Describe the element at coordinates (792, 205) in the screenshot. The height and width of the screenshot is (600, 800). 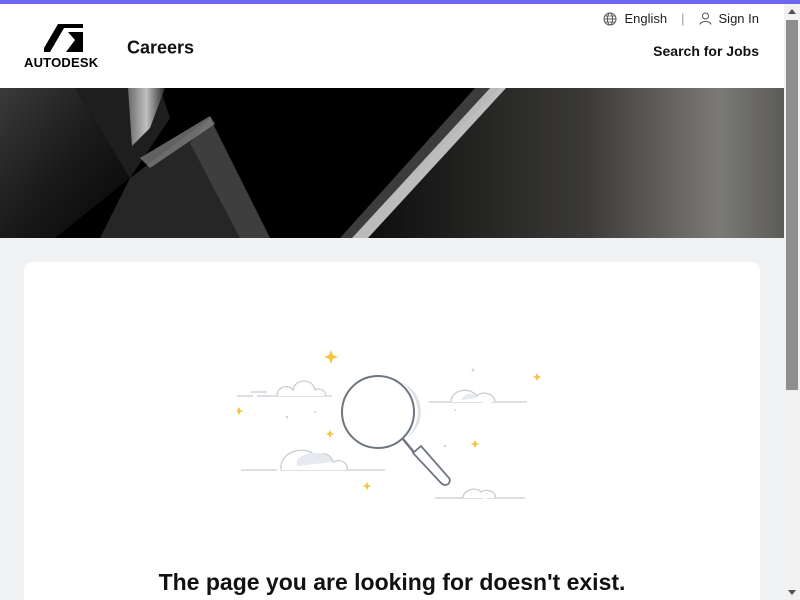
I see `scrollbar-thumb` at that location.